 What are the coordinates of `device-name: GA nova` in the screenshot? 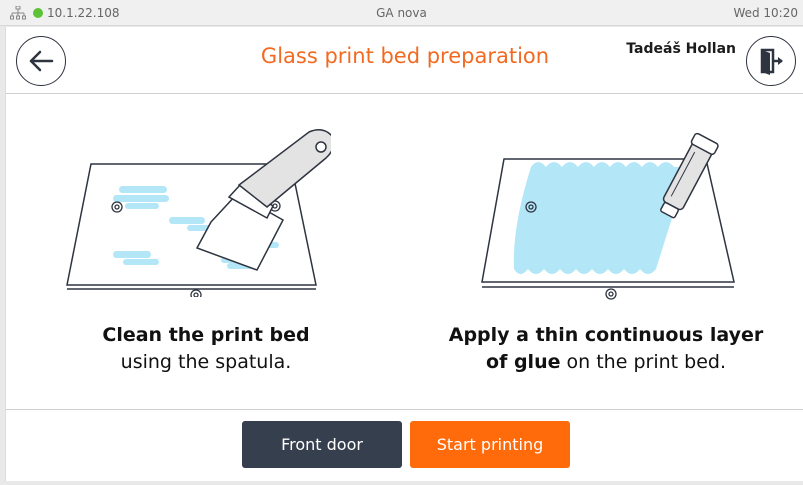 It's located at (401, 13).